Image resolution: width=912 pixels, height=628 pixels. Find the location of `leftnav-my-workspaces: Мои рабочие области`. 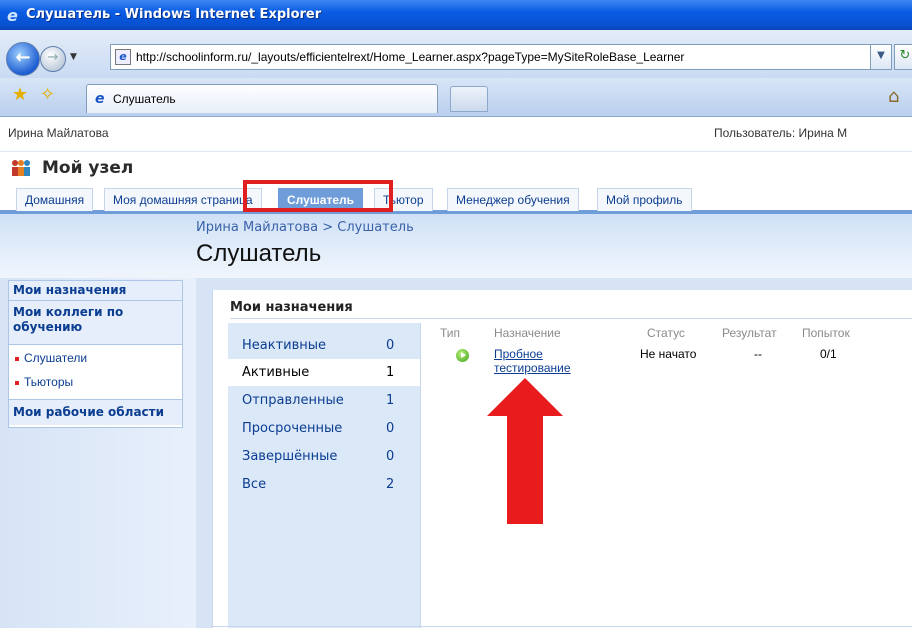

leftnav-my-workspaces: Мои рабочие области is located at coordinates (95, 412).